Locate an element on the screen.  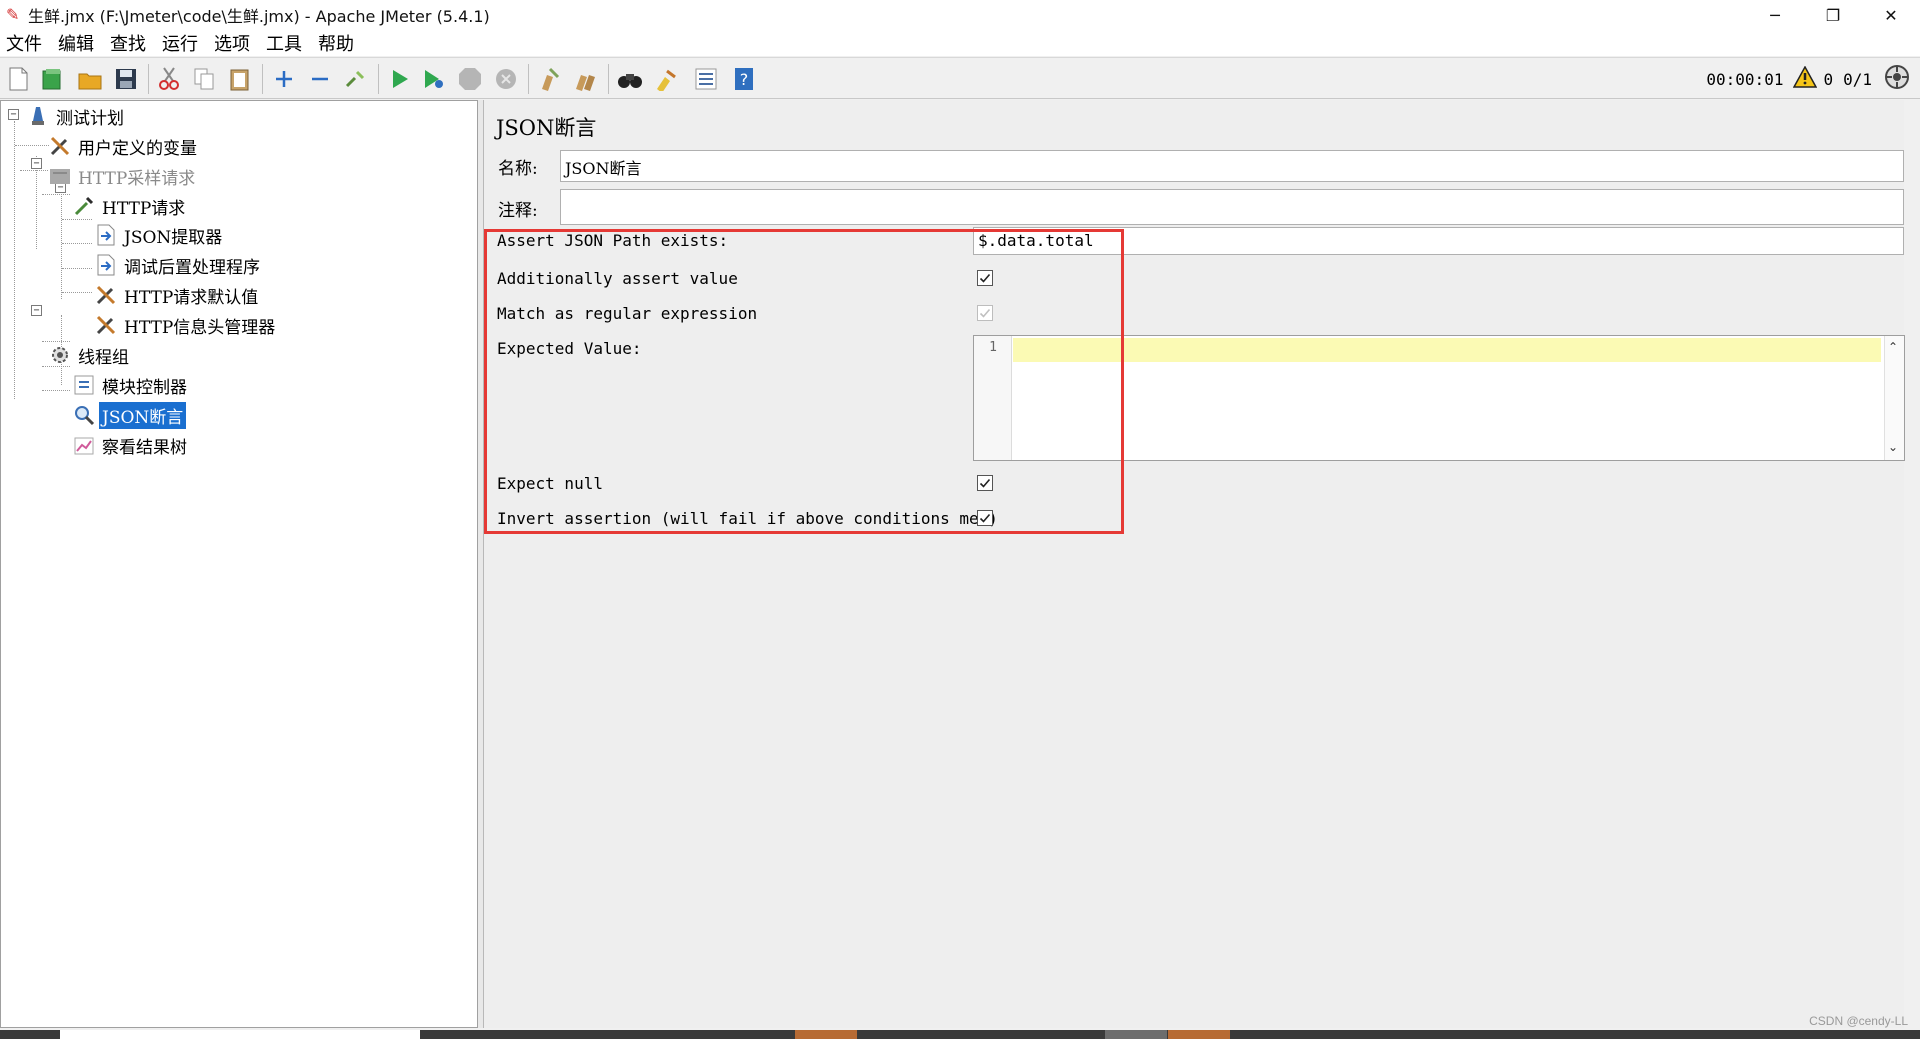
tree-label: JSON提取器 is located at coordinates (173, 237).